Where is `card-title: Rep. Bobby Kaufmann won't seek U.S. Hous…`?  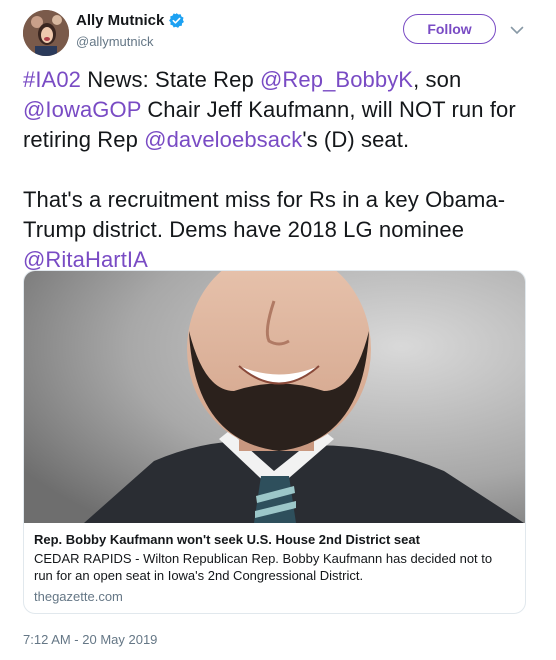
card-title: Rep. Bobby Kaufmann won't seek U.S. Hous… is located at coordinates (274, 539).